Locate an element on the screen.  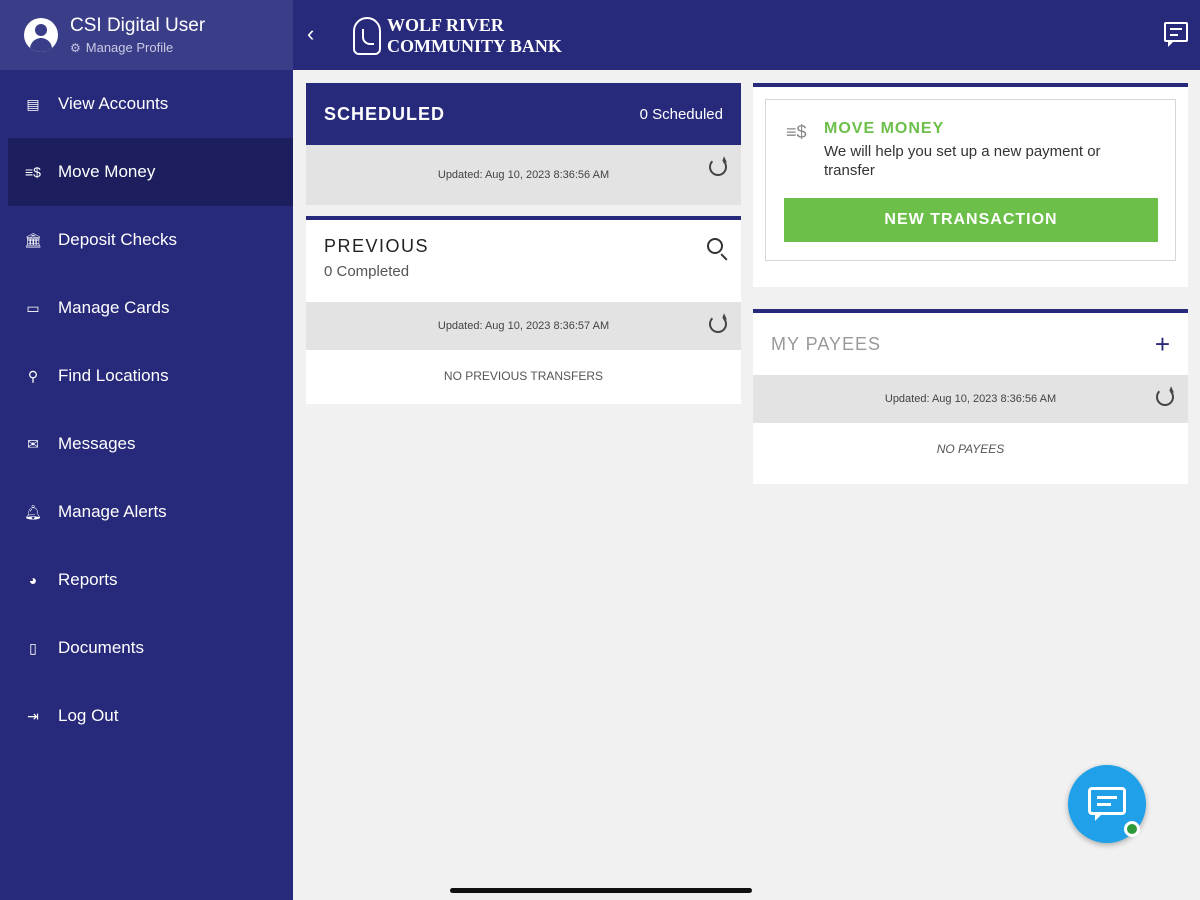
document-icon: ▯ is located at coordinates (33, 647).